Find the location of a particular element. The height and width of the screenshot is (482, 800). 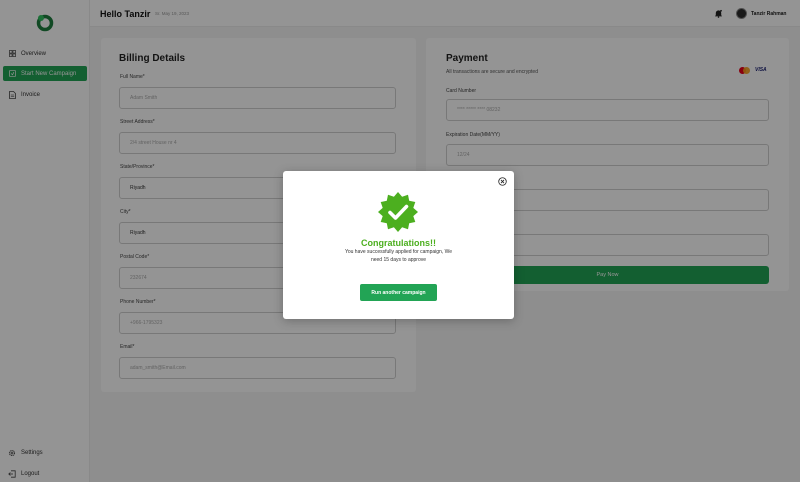

modal-title: Congratulations!! is located at coordinates (398, 243).